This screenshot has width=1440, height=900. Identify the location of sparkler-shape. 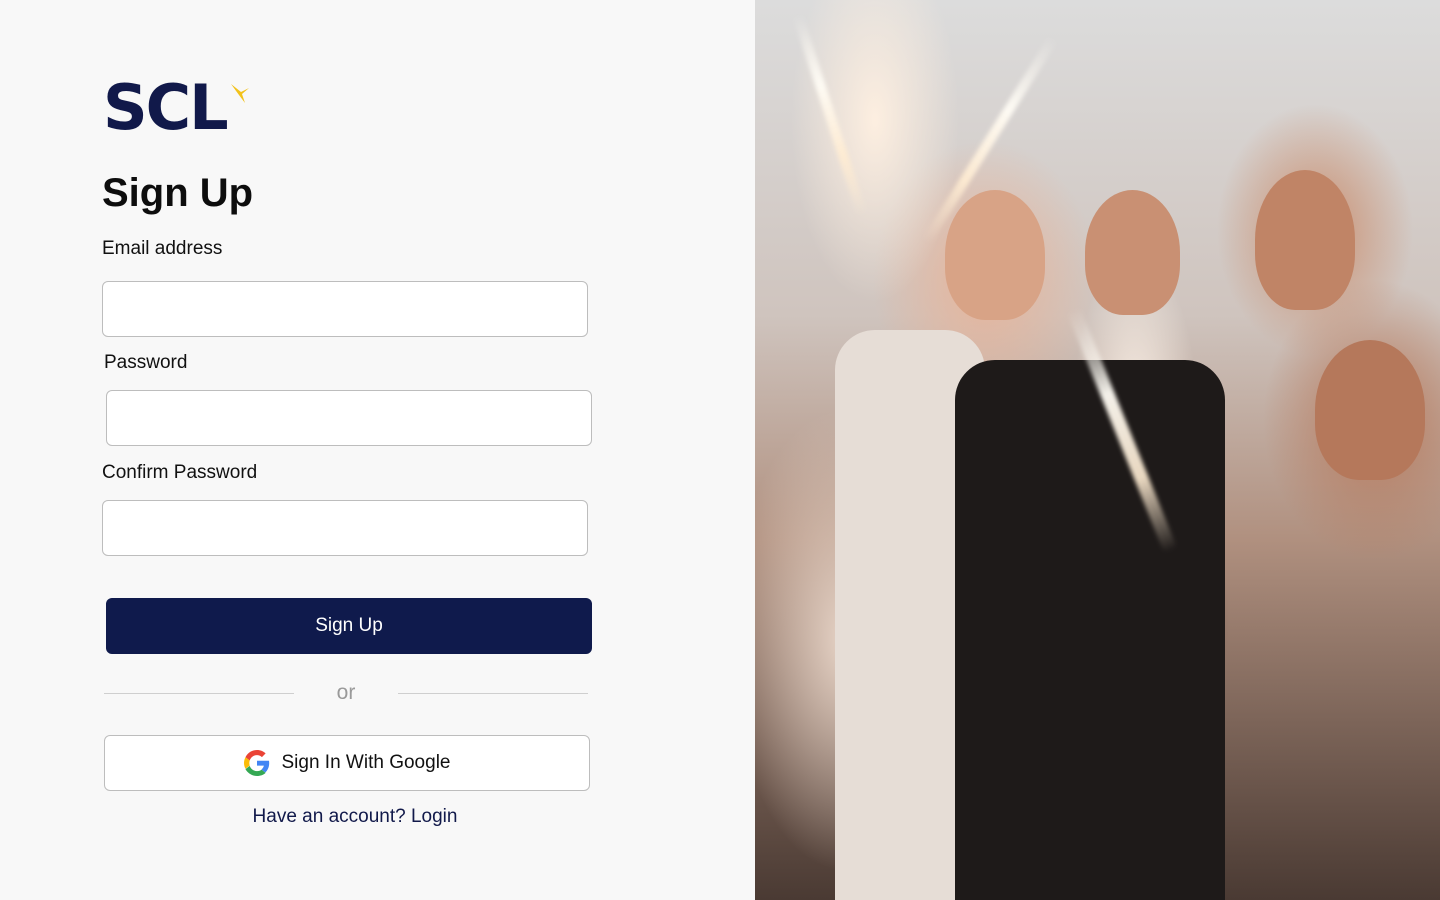
(830, 115).